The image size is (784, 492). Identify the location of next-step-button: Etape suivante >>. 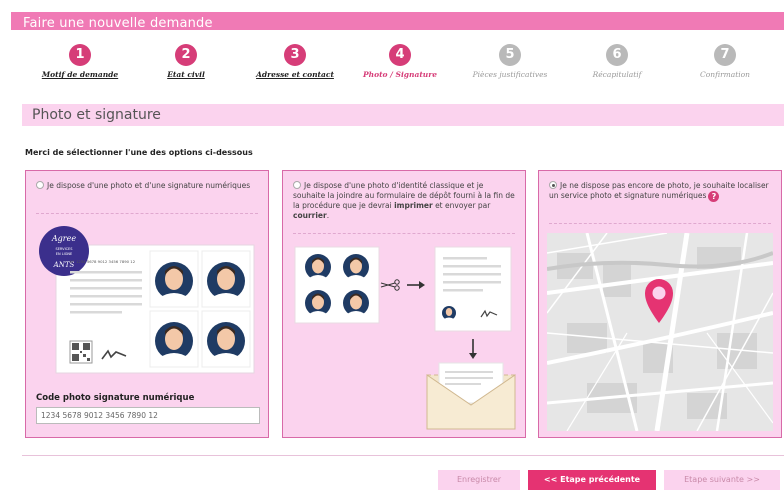
(722, 480).